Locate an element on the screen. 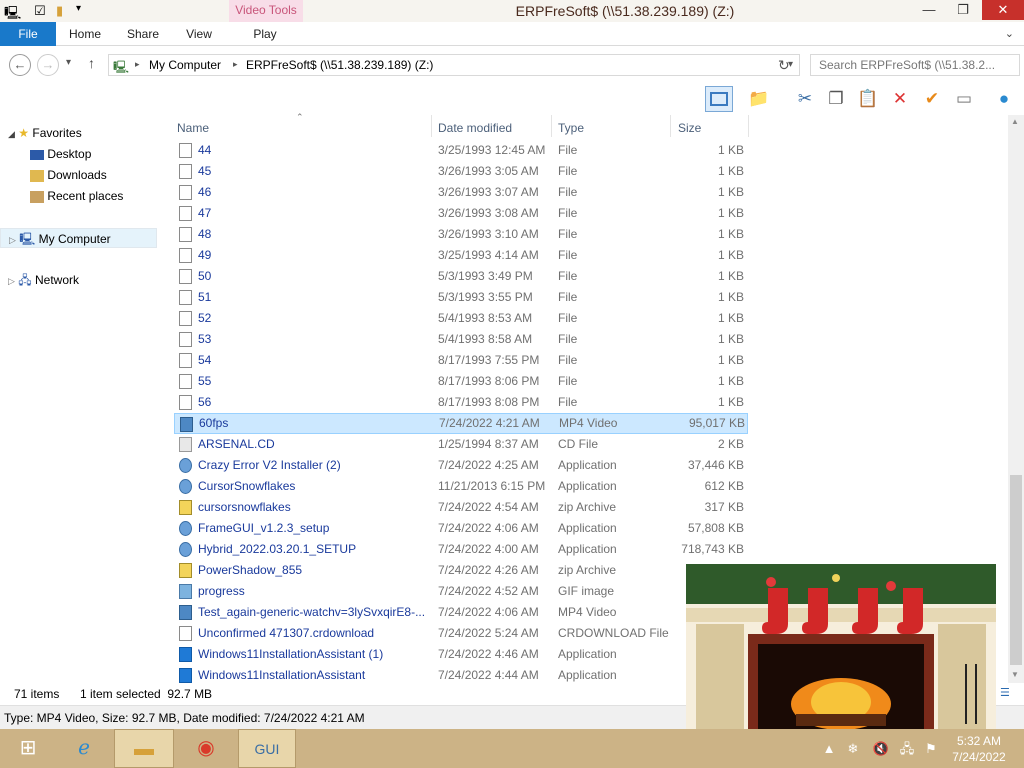 The image size is (1024, 768). file-explorer-icon: ▬ is located at coordinates (144, 748).